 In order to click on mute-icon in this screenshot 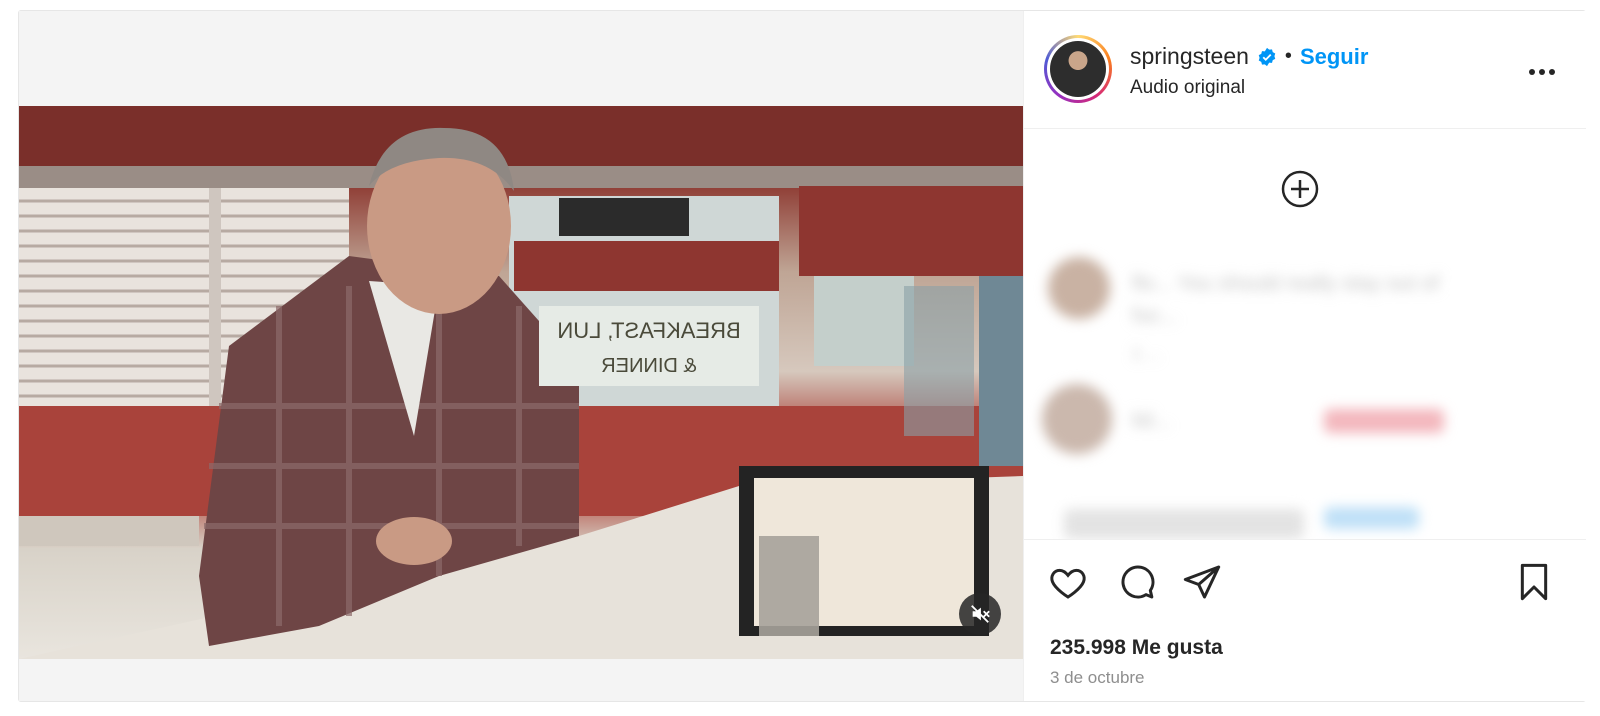, I will do `click(980, 614)`.